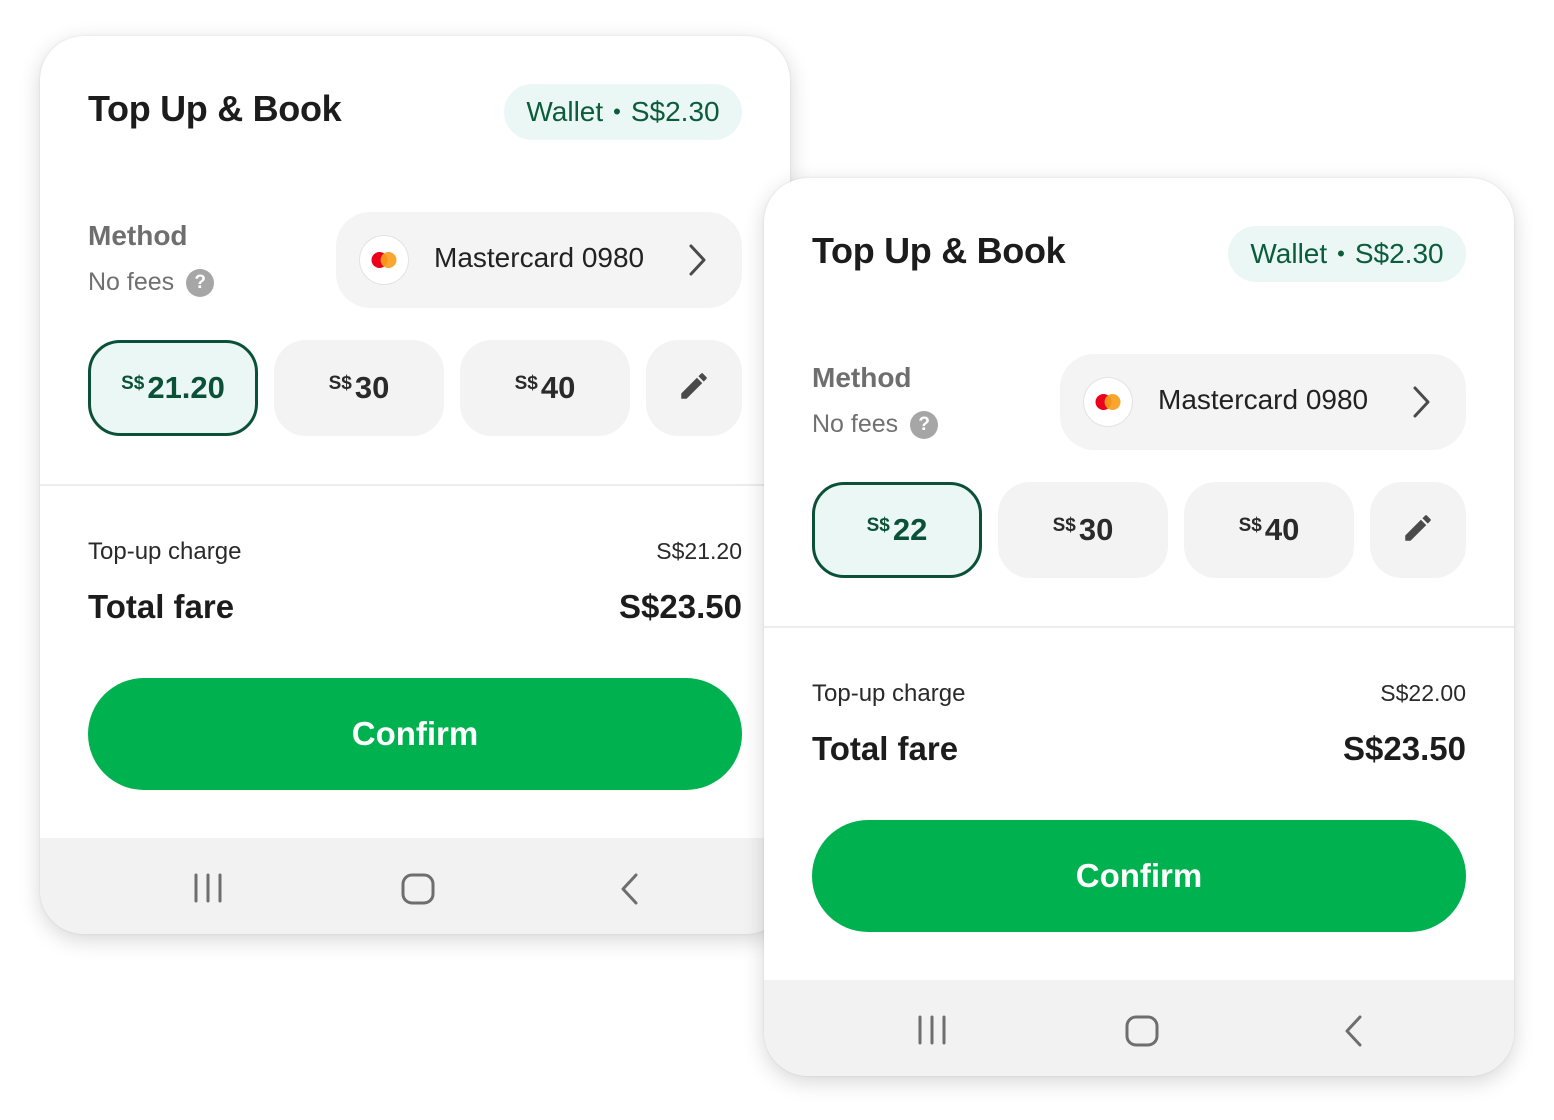  Describe the element at coordinates (699, 551) in the screenshot. I see `topup-charge-value: S$21.20` at that location.